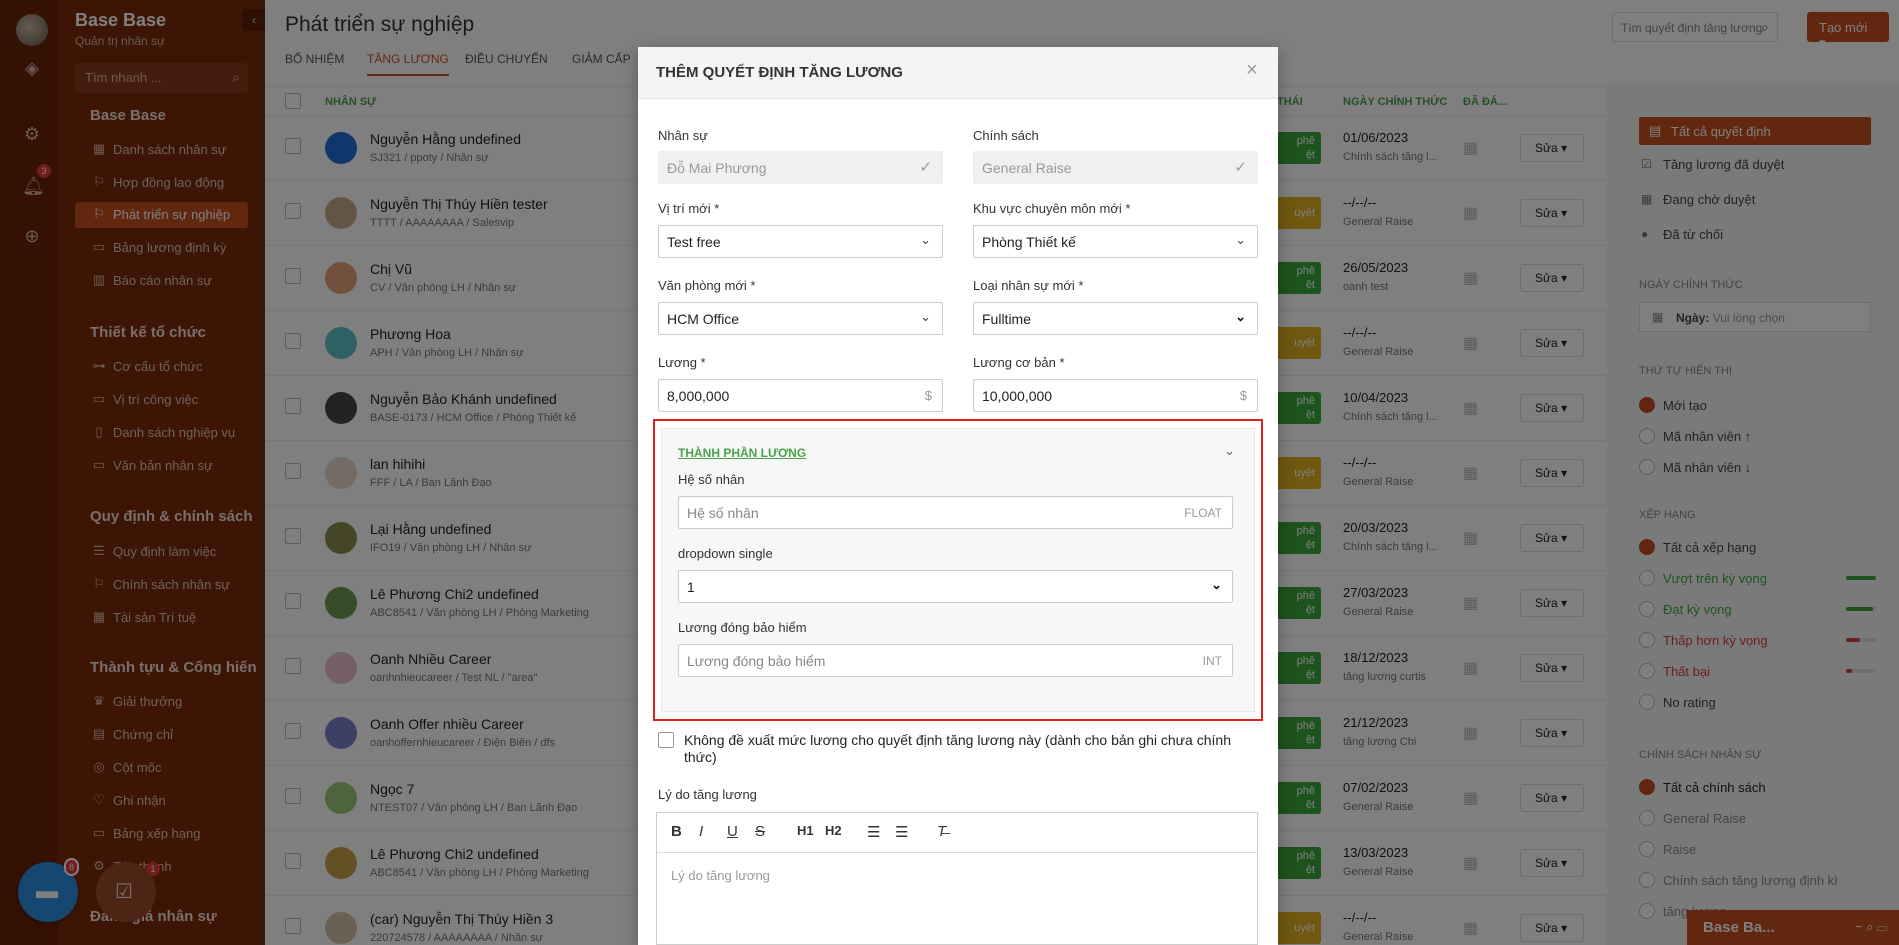  Describe the element at coordinates (689, 208) in the screenshot. I see `position-label: Vị trí mới *` at that location.